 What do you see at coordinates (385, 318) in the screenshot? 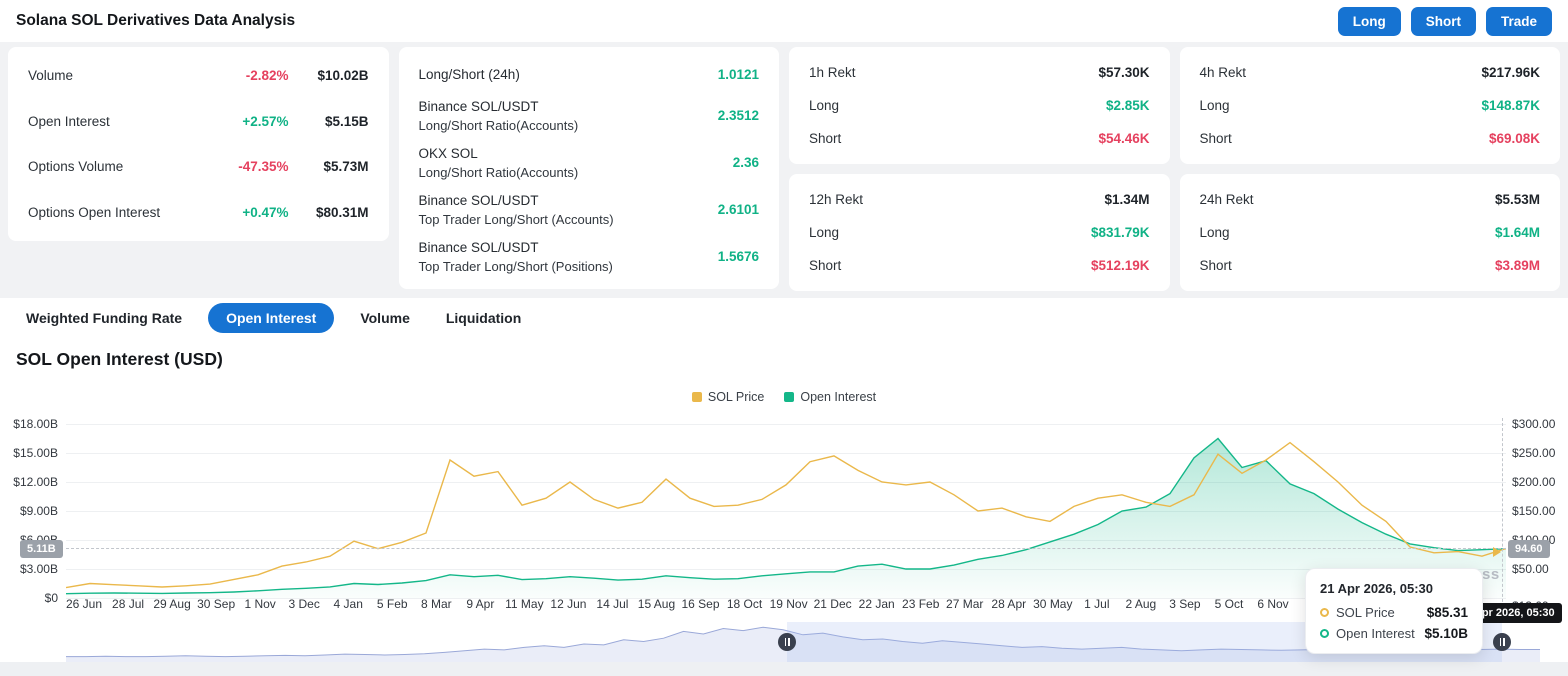
I see `tab-volume: Volume` at bounding box center [385, 318].